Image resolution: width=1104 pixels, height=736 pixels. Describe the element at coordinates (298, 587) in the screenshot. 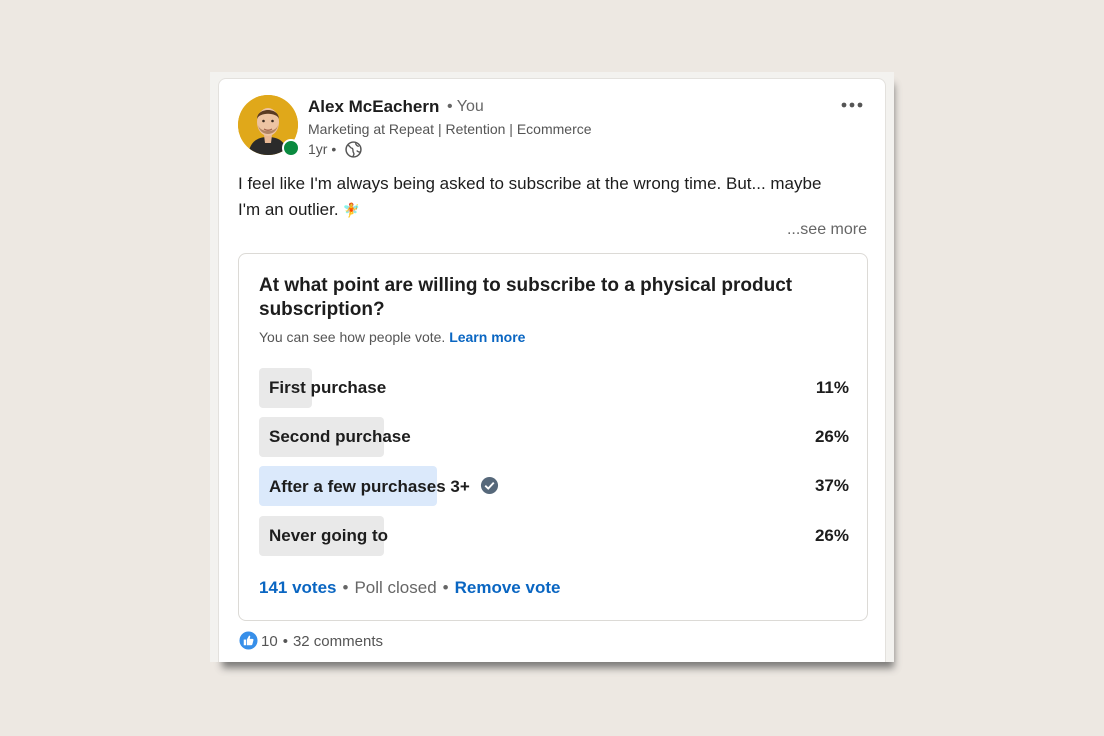

I see `votes-link: 141 votes` at that location.